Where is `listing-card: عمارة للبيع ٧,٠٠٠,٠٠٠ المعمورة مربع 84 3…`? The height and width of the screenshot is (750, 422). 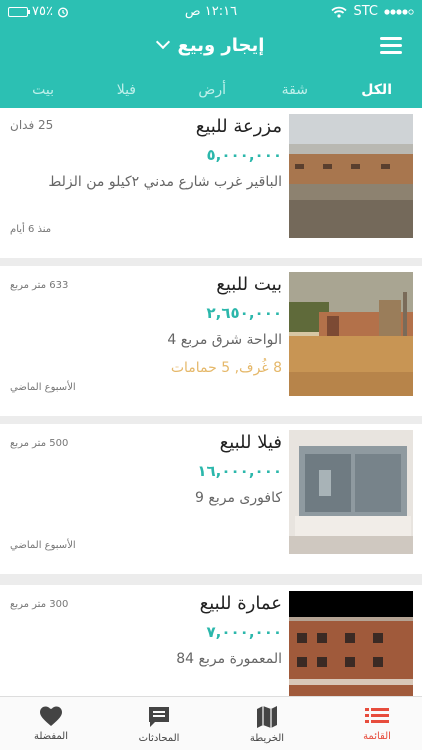
listing-card: عمارة للبيع ٧,٠٠٠,٠٠٠ المعمورة مربع 84 3… is located at coordinates (211, 640).